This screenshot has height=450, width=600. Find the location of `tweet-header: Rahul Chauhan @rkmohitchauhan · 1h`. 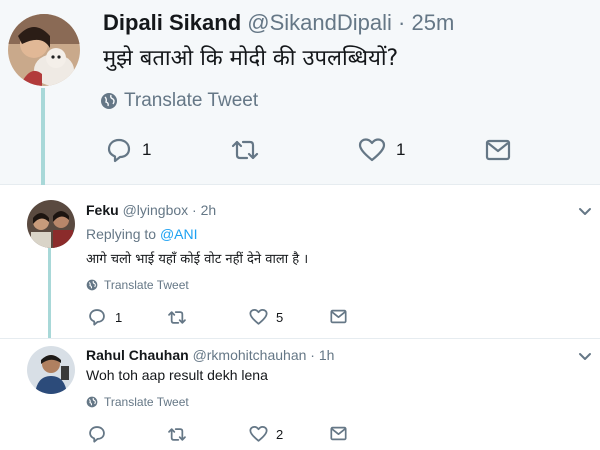

tweet-header: Rahul Chauhan @rkmohitchauhan · 1h is located at coordinates (210, 355).